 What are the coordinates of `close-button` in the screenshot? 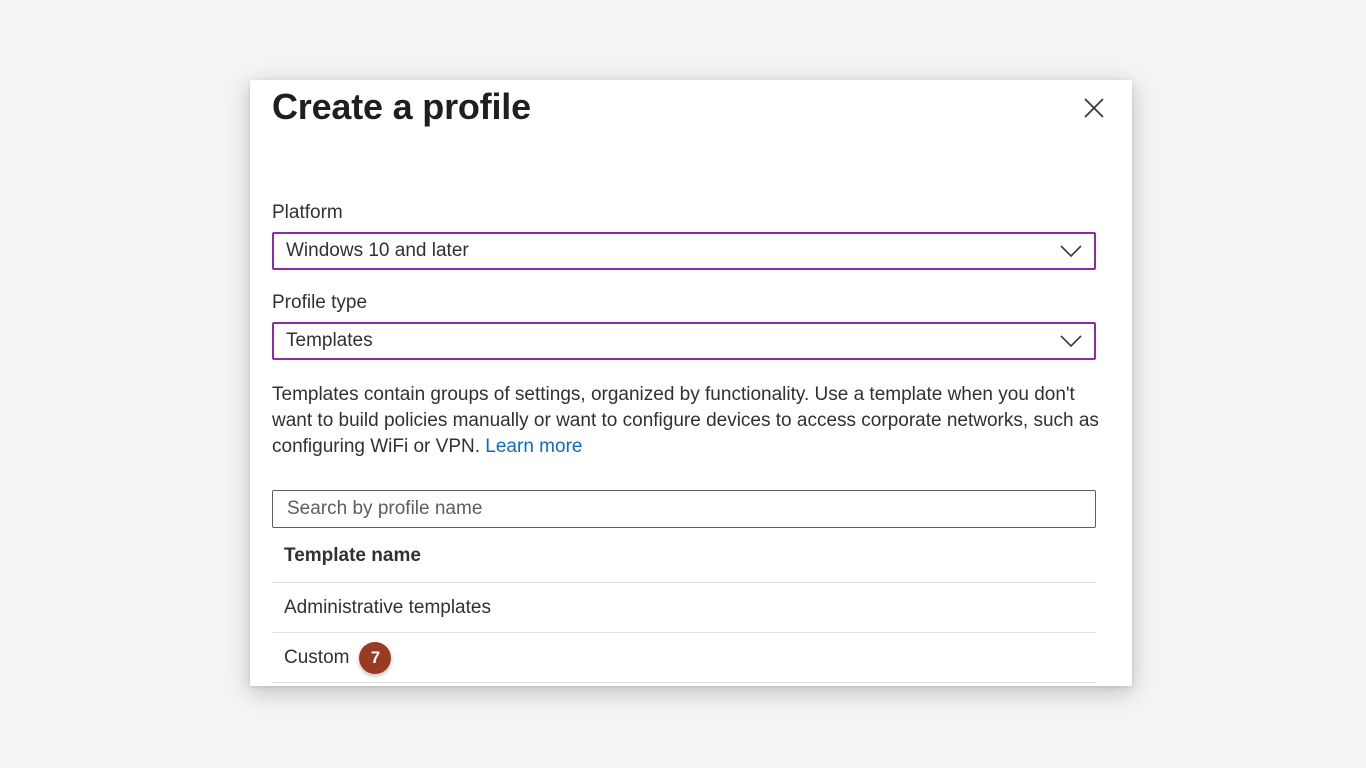 It's located at (1094, 108).